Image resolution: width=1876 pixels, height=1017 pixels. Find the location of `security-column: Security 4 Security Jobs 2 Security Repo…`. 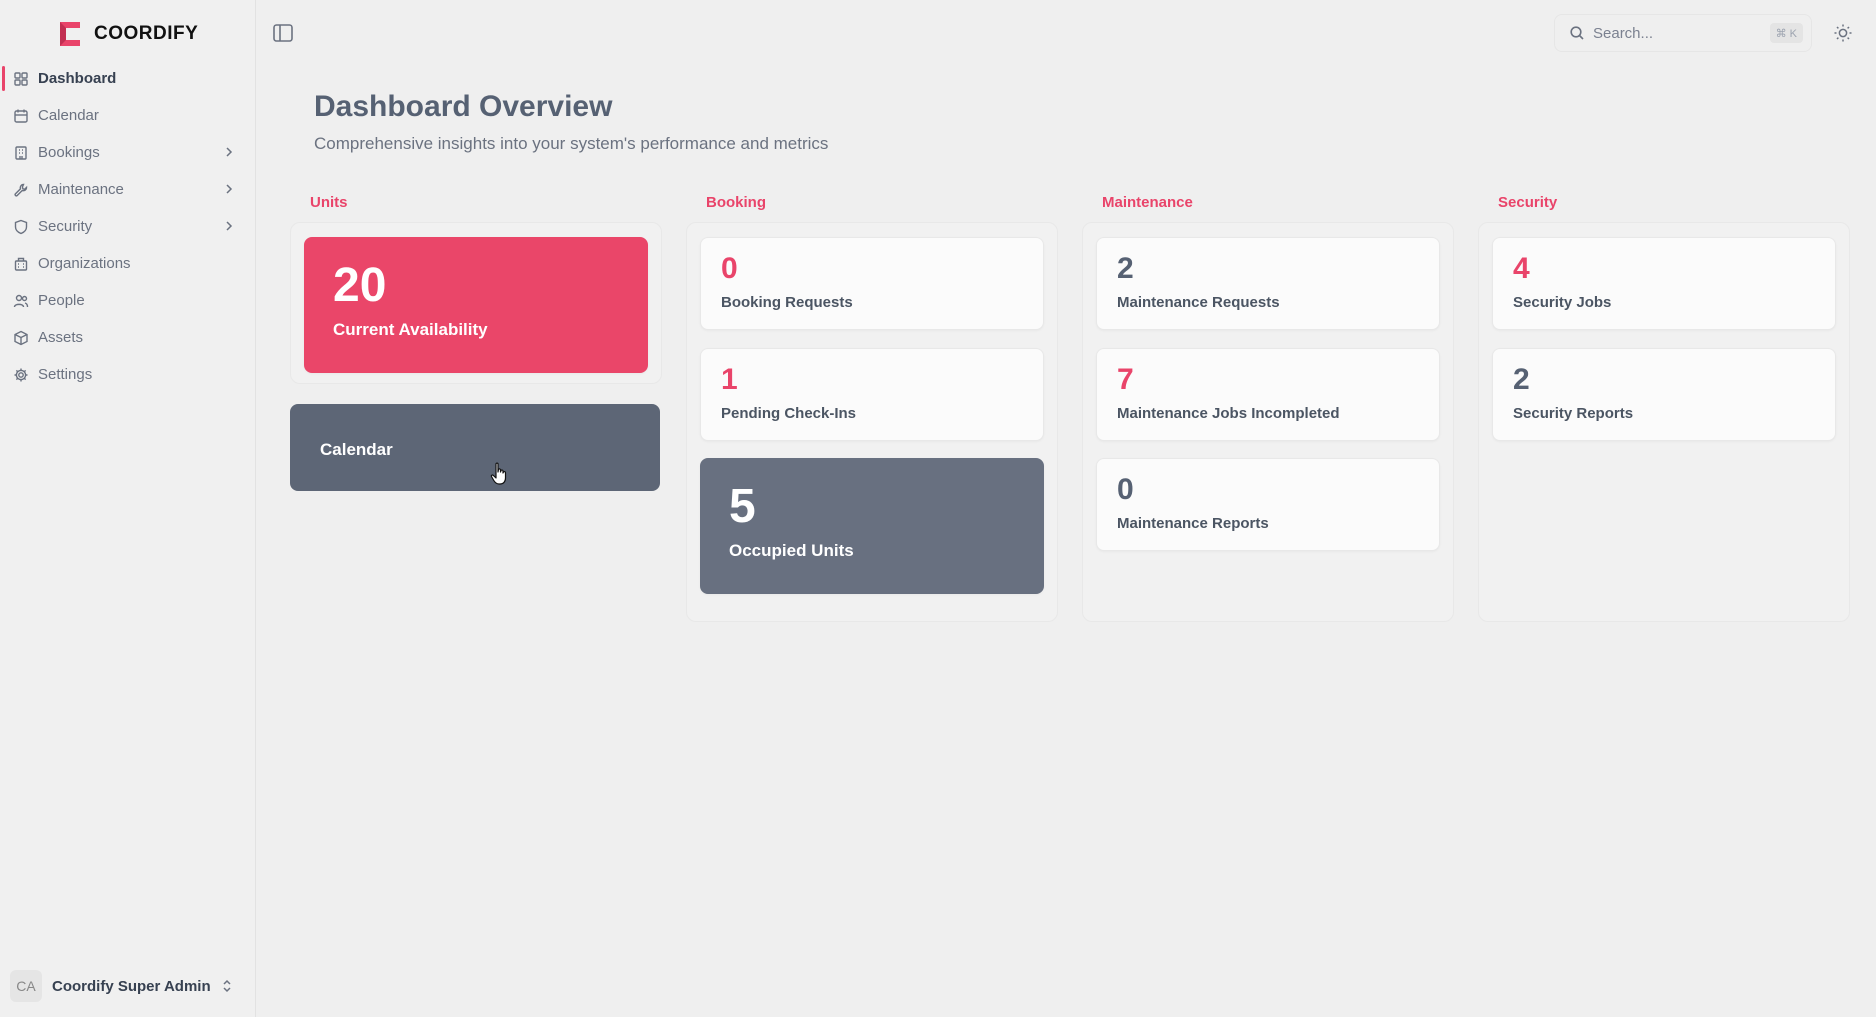

security-column: Security 4 Security Jobs 2 Security Repo… is located at coordinates (1664, 408).